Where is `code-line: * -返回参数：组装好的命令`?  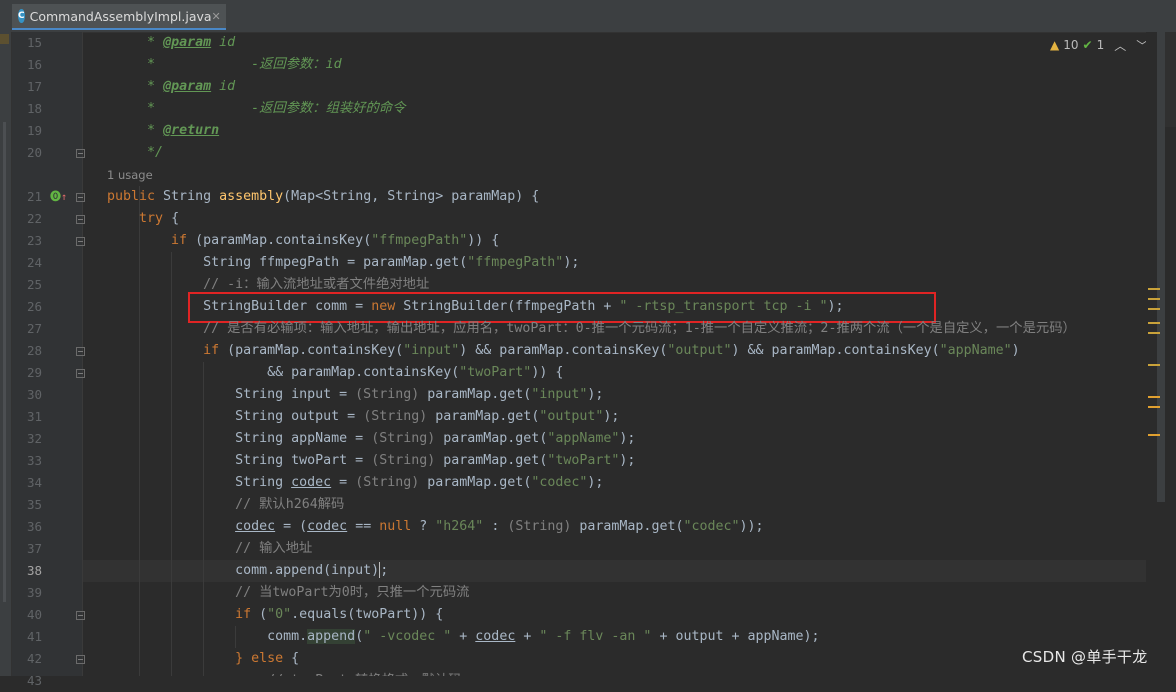 code-line: * -返回参数：组装好的命令 is located at coordinates (256, 109).